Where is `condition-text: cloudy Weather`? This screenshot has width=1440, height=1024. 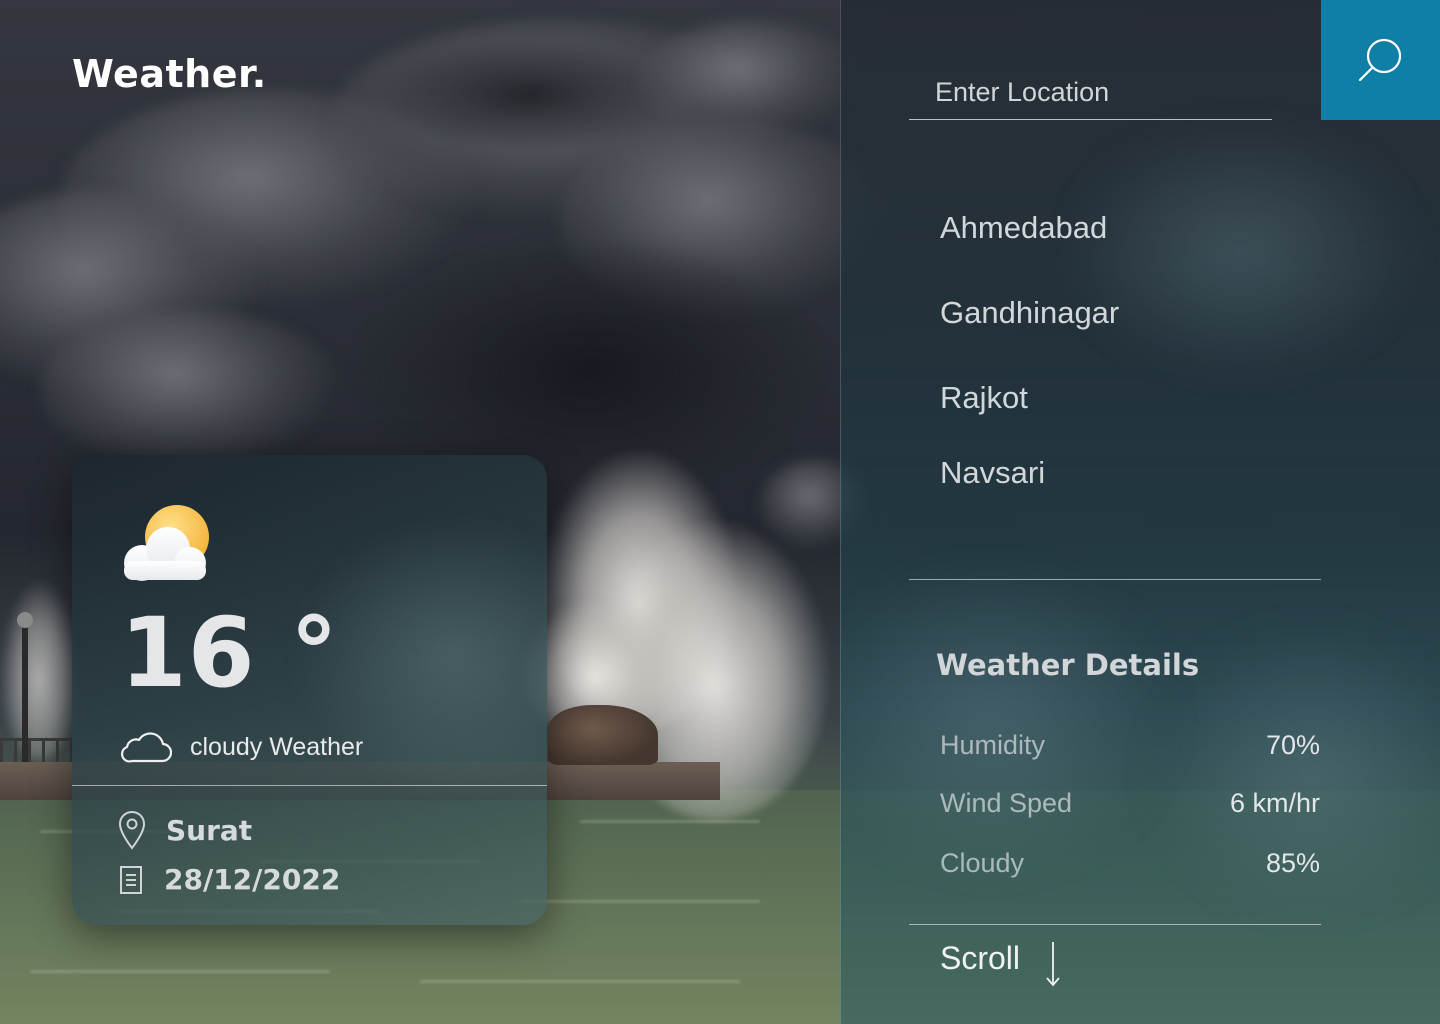
condition-text: cloudy Weather is located at coordinates (277, 746).